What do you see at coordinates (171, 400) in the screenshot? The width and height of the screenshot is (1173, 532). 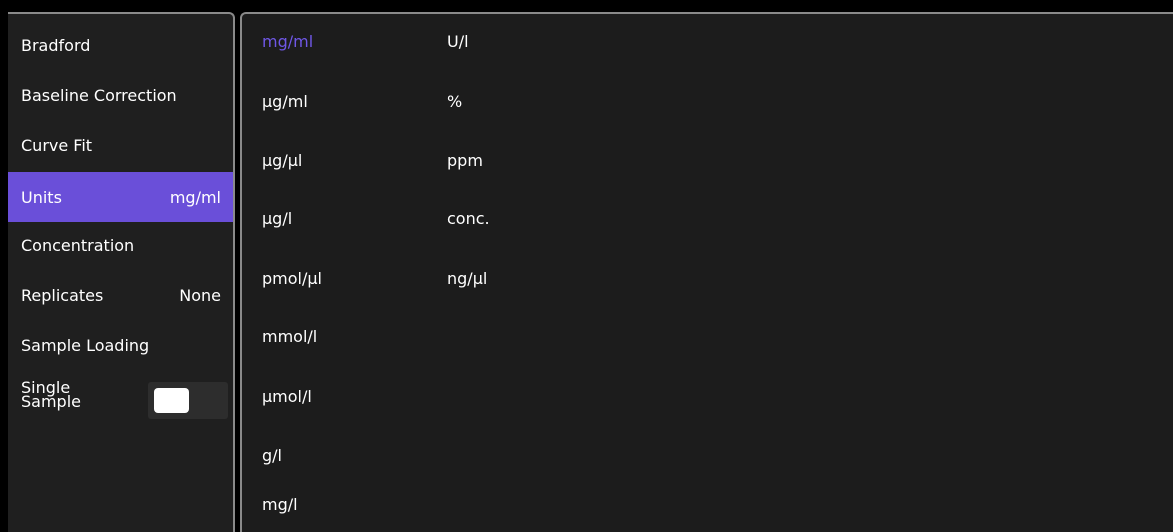 I see `toggle-knob` at bounding box center [171, 400].